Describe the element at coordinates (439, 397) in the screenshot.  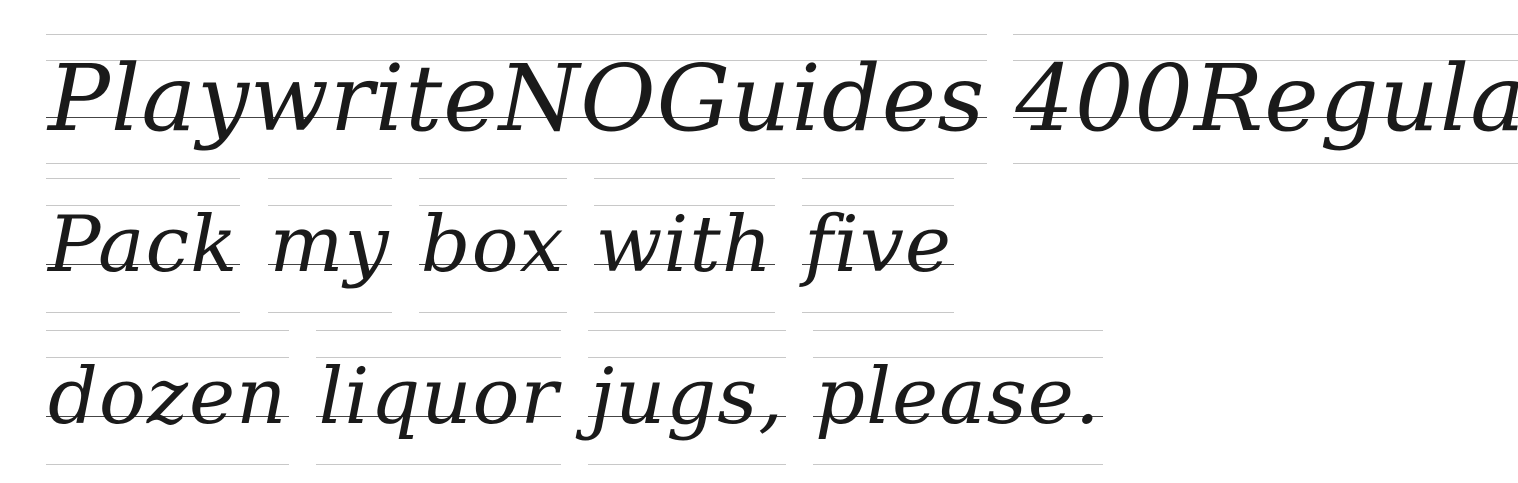
I see `pangram-word: liquor` at that location.